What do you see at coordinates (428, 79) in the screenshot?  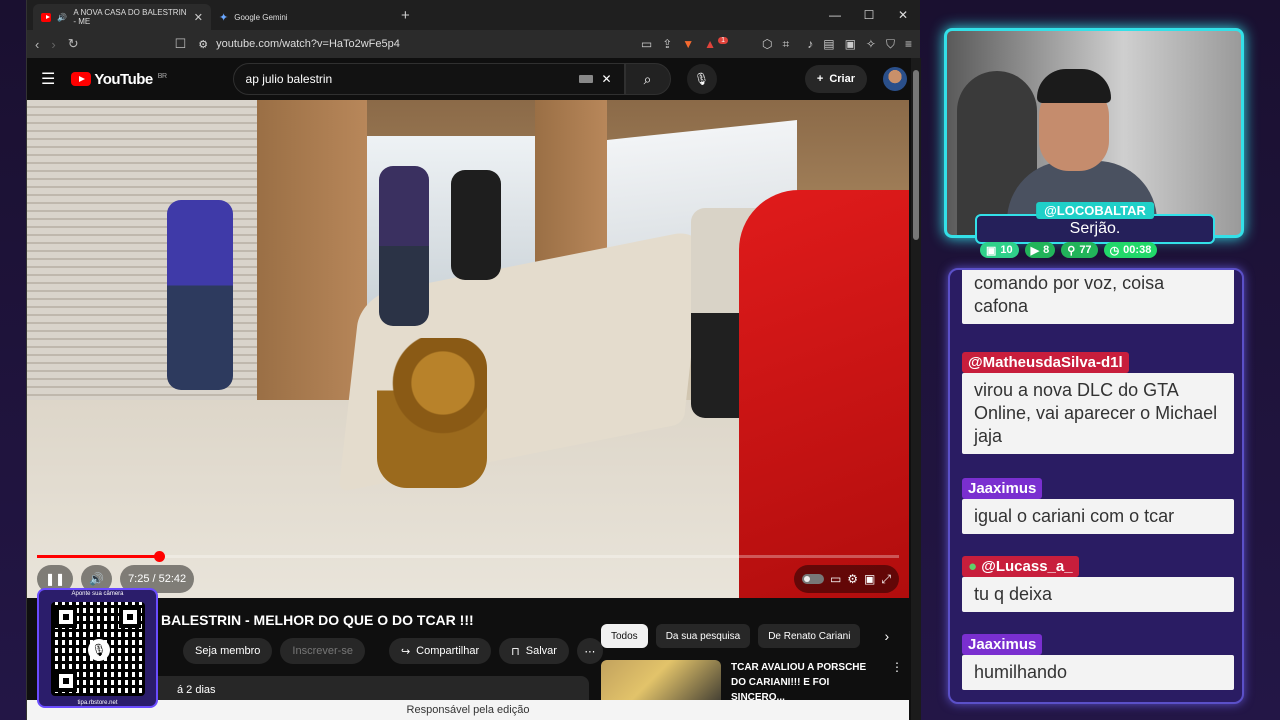 I see `search-input: ap julio balestrin ✕` at bounding box center [428, 79].